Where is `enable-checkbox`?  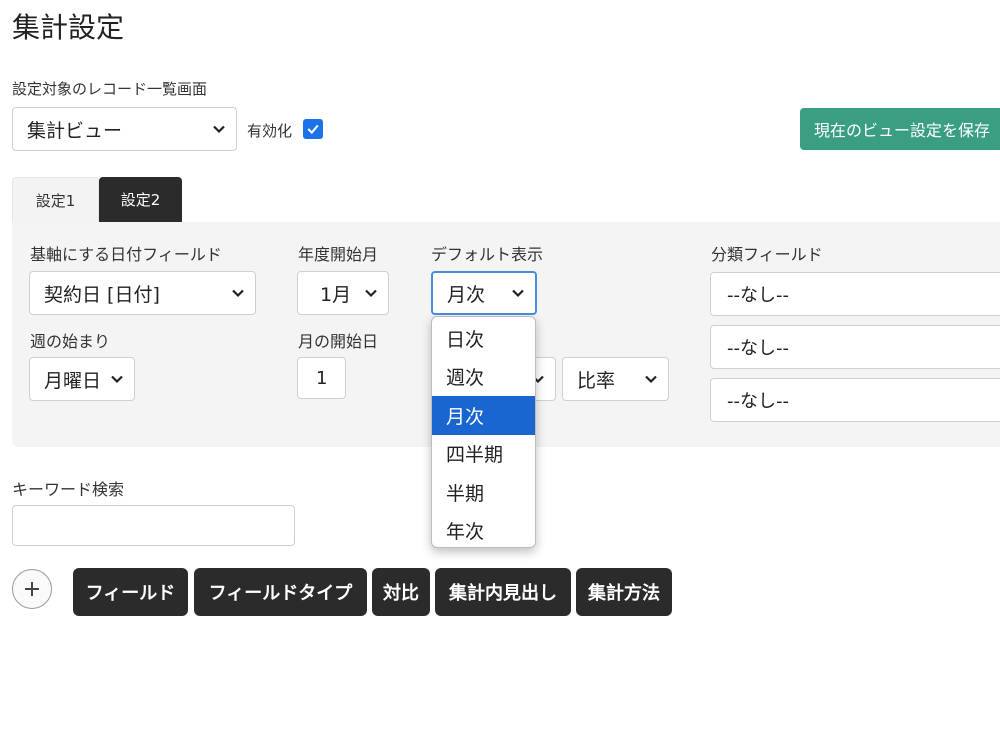 enable-checkbox is located at coordinates (313, 129).